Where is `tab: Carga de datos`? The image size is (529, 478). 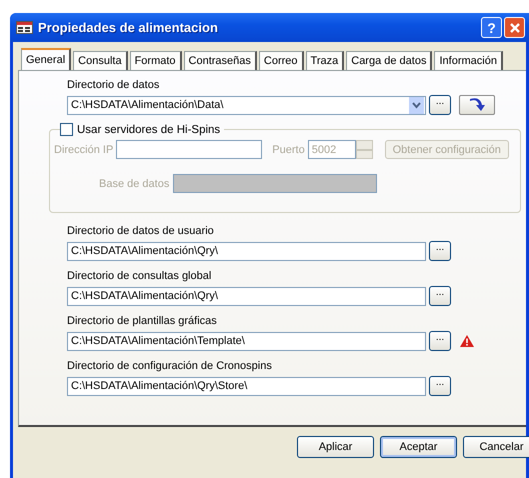
tab: Carga de datos is located at coordinates (389, 60).